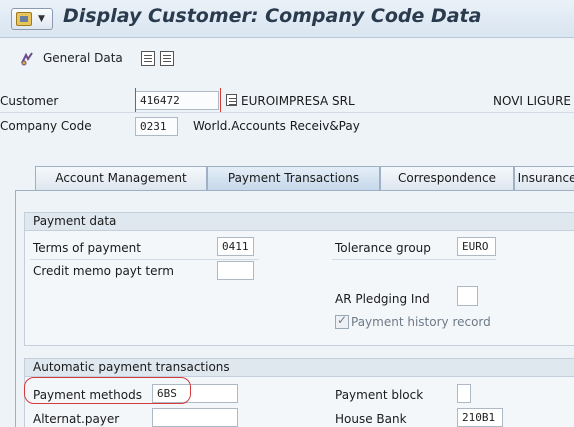 The height and width of the screenshot is (427, 574). I want to click on system-menu-button: ▼, so click(32, 19).